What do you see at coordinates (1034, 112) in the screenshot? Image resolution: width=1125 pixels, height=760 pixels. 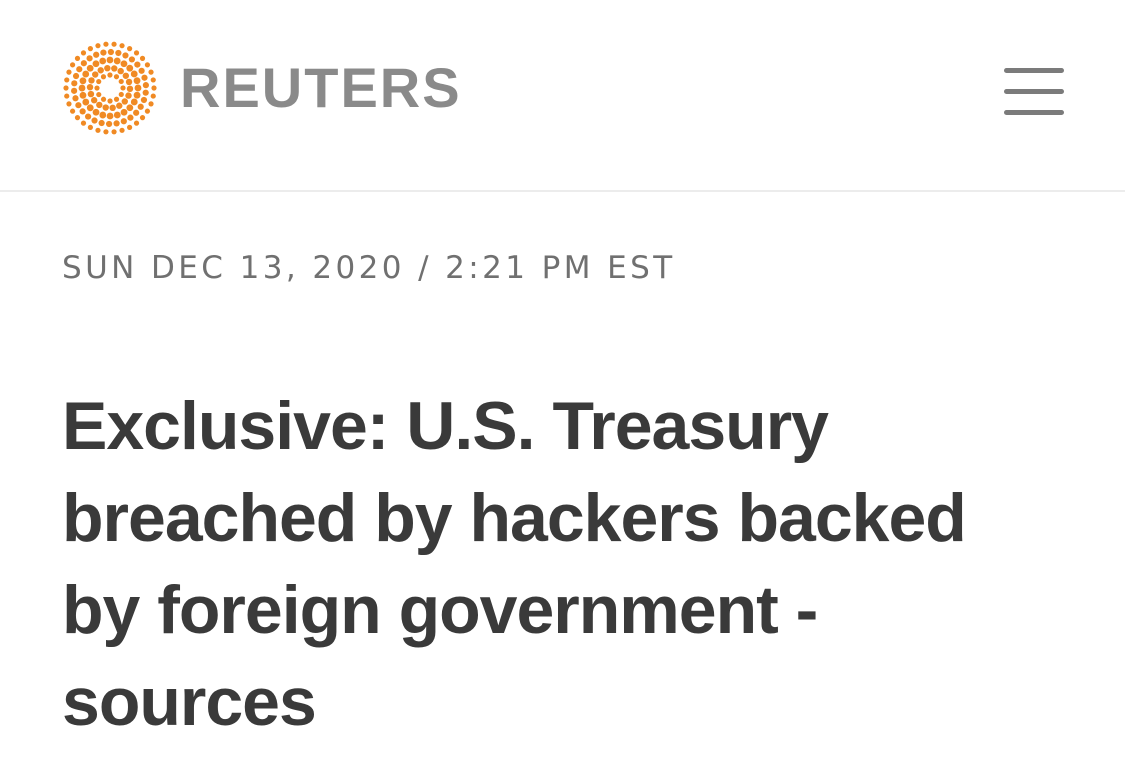 I see `hamburger-menu-icon-bar` at bounding box center [1034, 112].